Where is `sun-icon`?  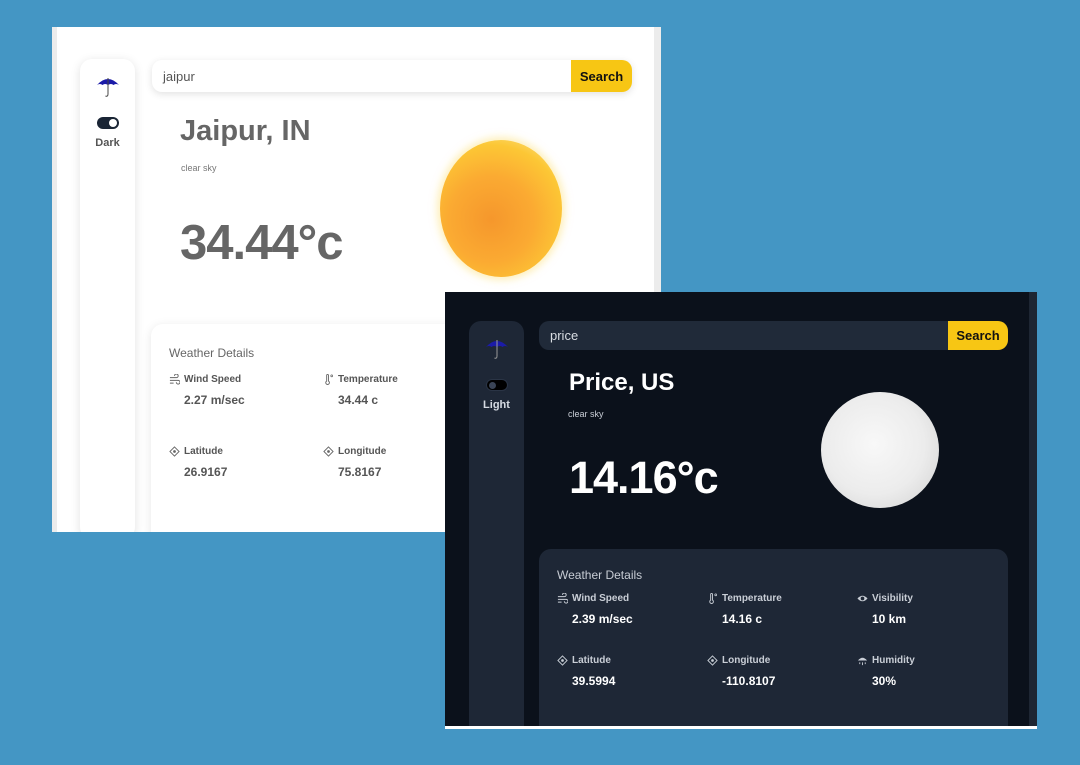
sun-icon is located at coordinates (501, 208).